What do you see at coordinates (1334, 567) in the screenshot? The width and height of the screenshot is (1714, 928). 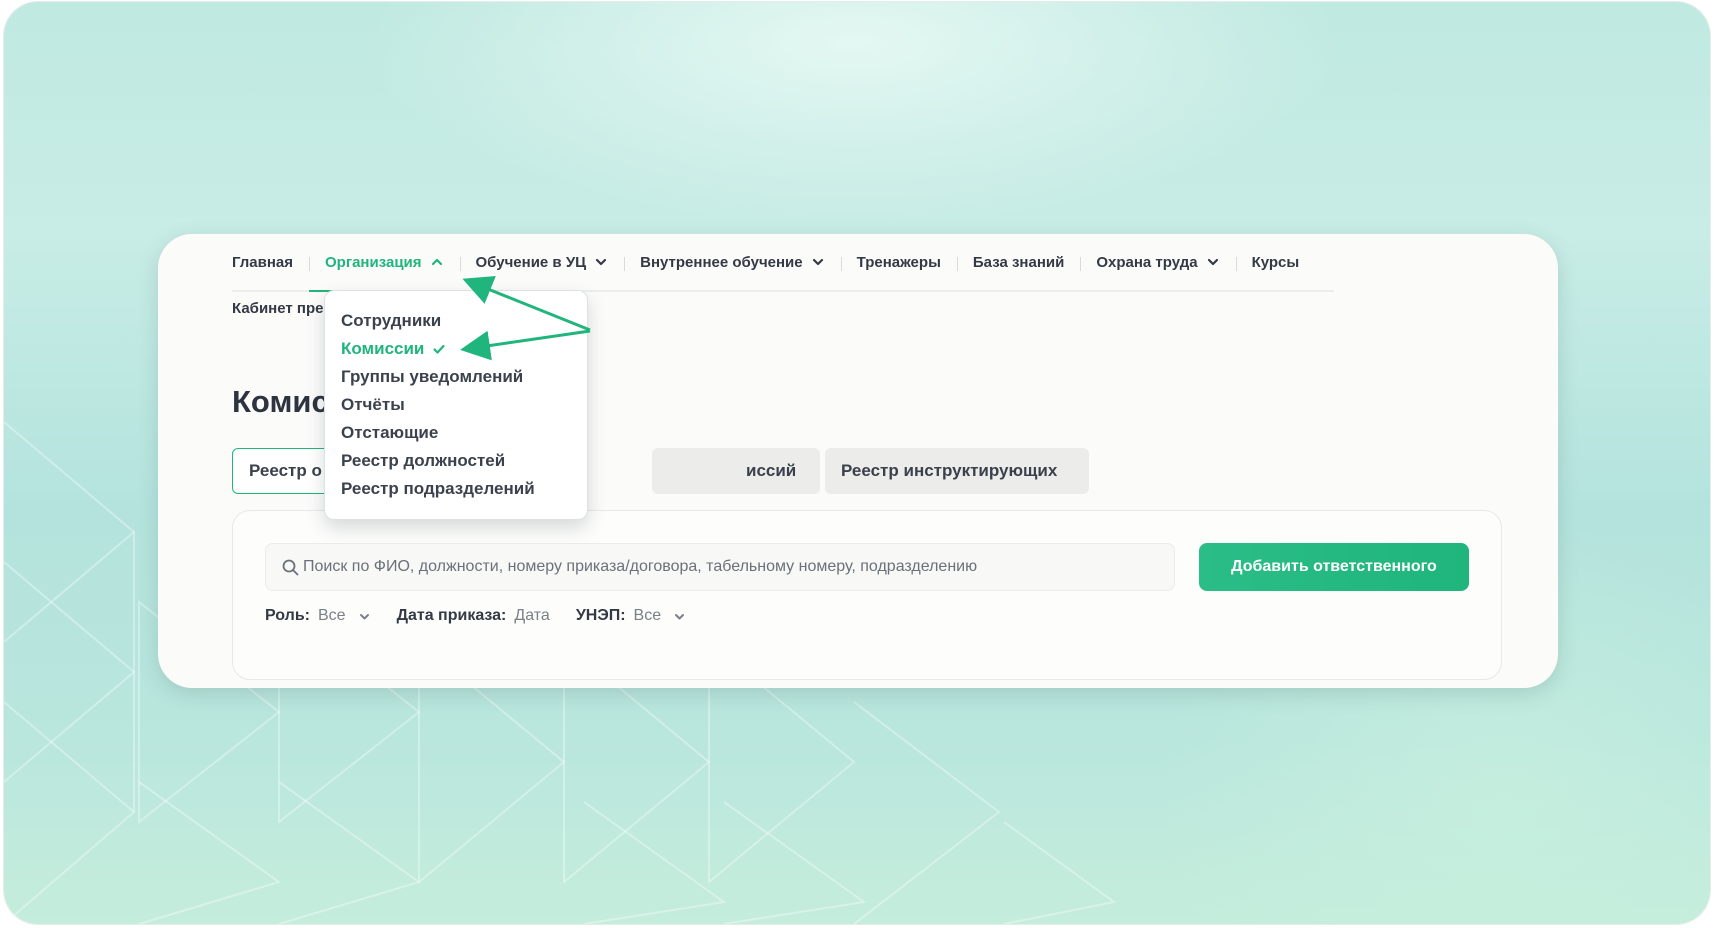 I see `add-responsible-button: Добавить ответственного` at bounding box center [1334, 567].